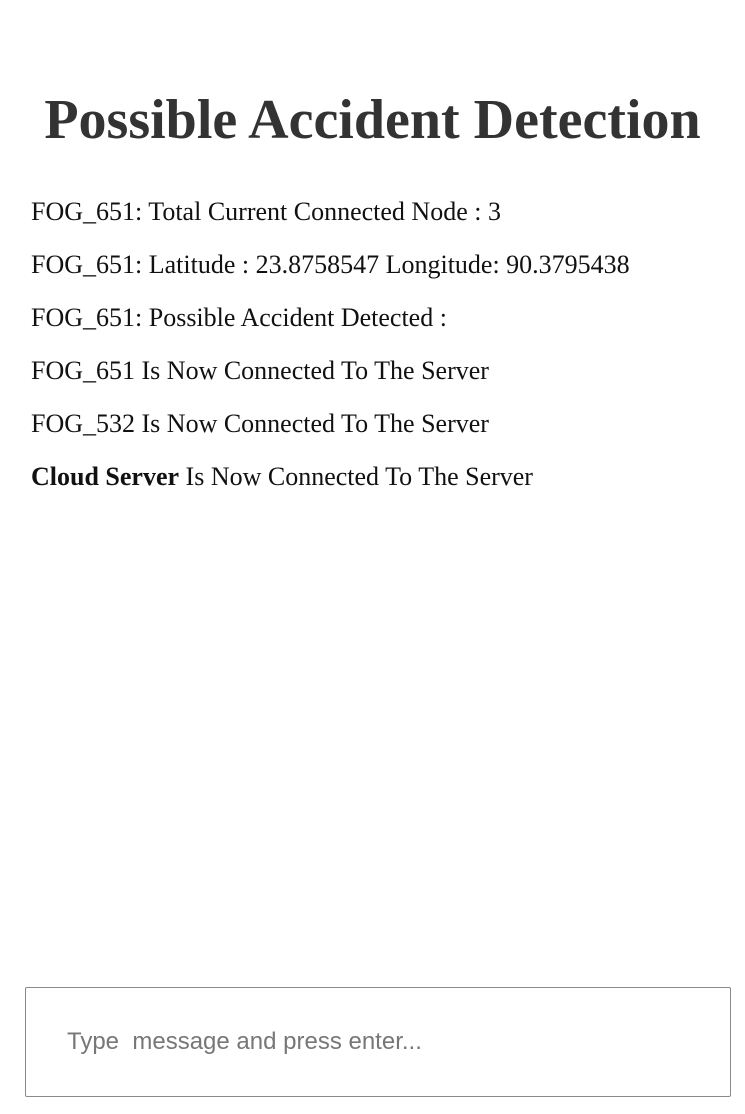 The height and width of the screenshot is (1114, 745). I want to click on message-text: Is Now Connected To The Server, so click(356, 476).